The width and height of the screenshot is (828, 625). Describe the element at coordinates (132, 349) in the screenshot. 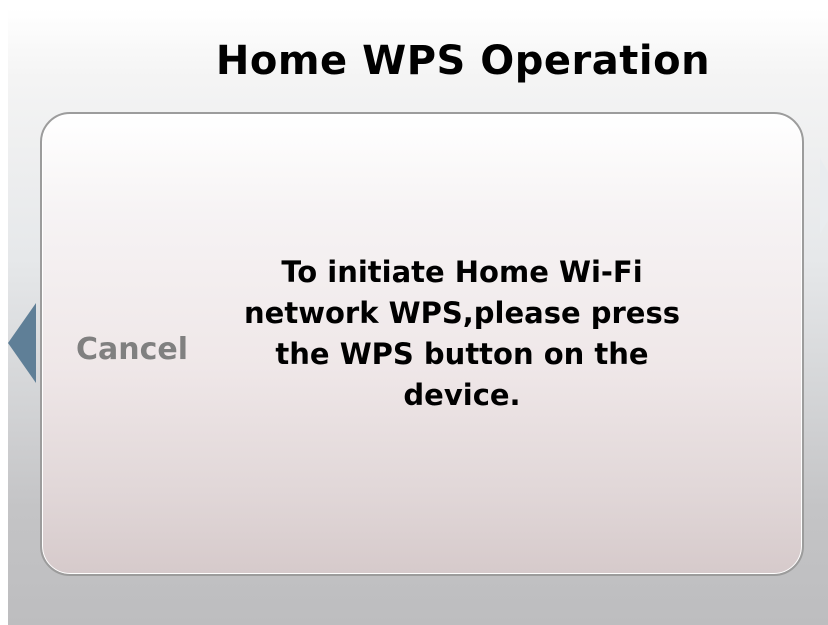

I see `cancel-button: Cancel` at that location.